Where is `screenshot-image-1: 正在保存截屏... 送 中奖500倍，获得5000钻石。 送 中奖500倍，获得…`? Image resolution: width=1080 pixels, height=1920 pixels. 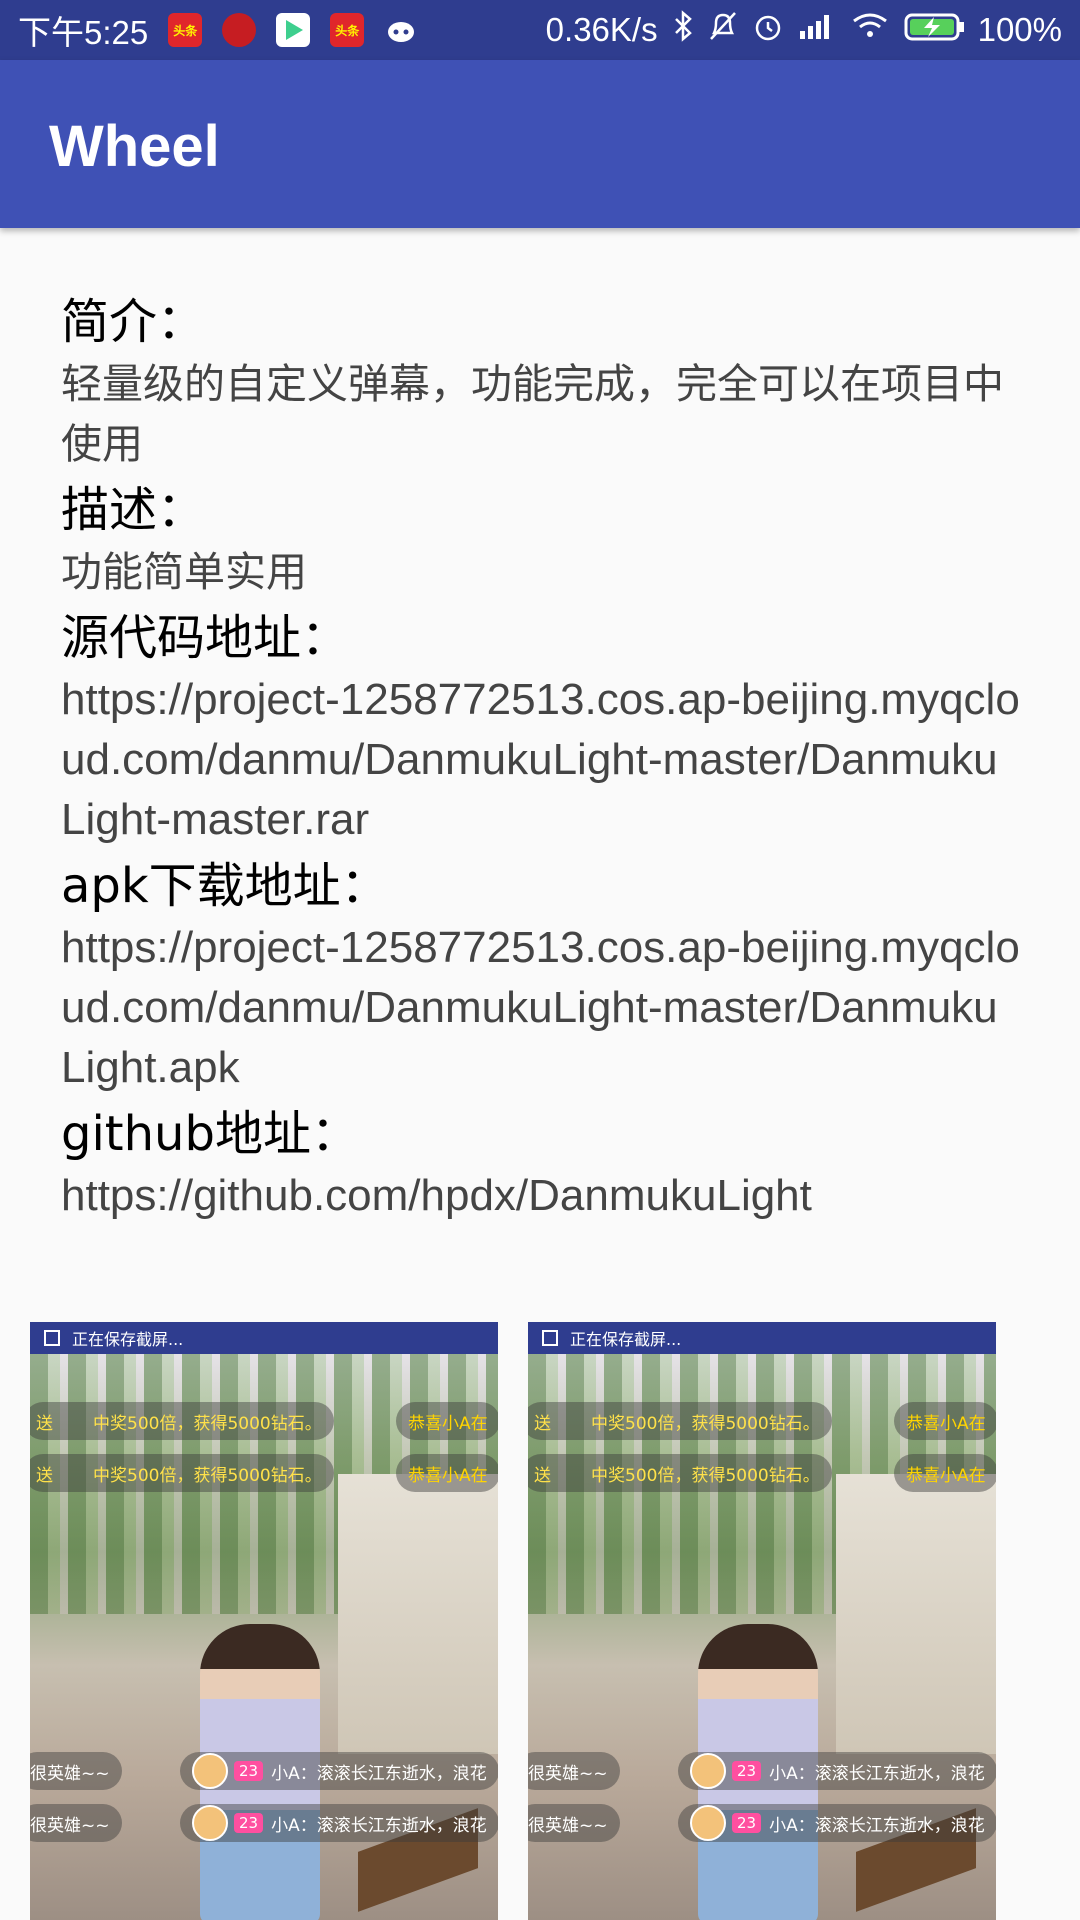
screenshot-image-1: 正在保存截屏... 送 中奖500倍，获得5000钻石。 送 中奖500倍，获得… is located at coordinates (264, 1621).